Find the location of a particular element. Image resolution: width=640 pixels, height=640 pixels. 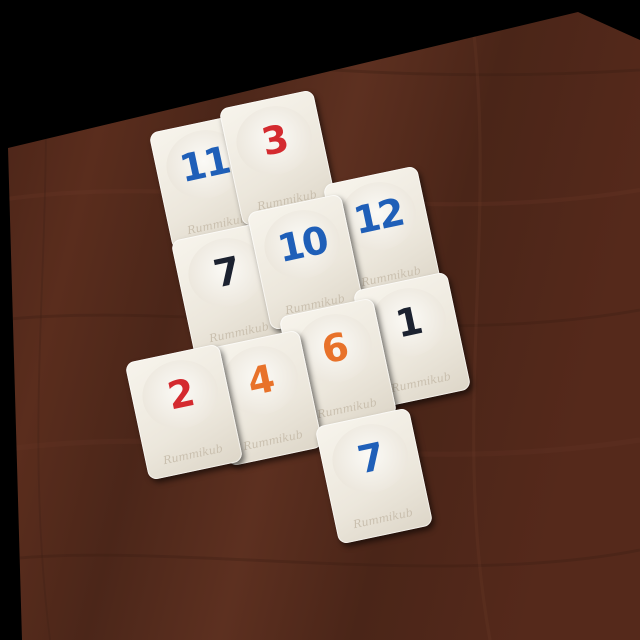

tile-number: 10 is located at coordinates (302, 244).